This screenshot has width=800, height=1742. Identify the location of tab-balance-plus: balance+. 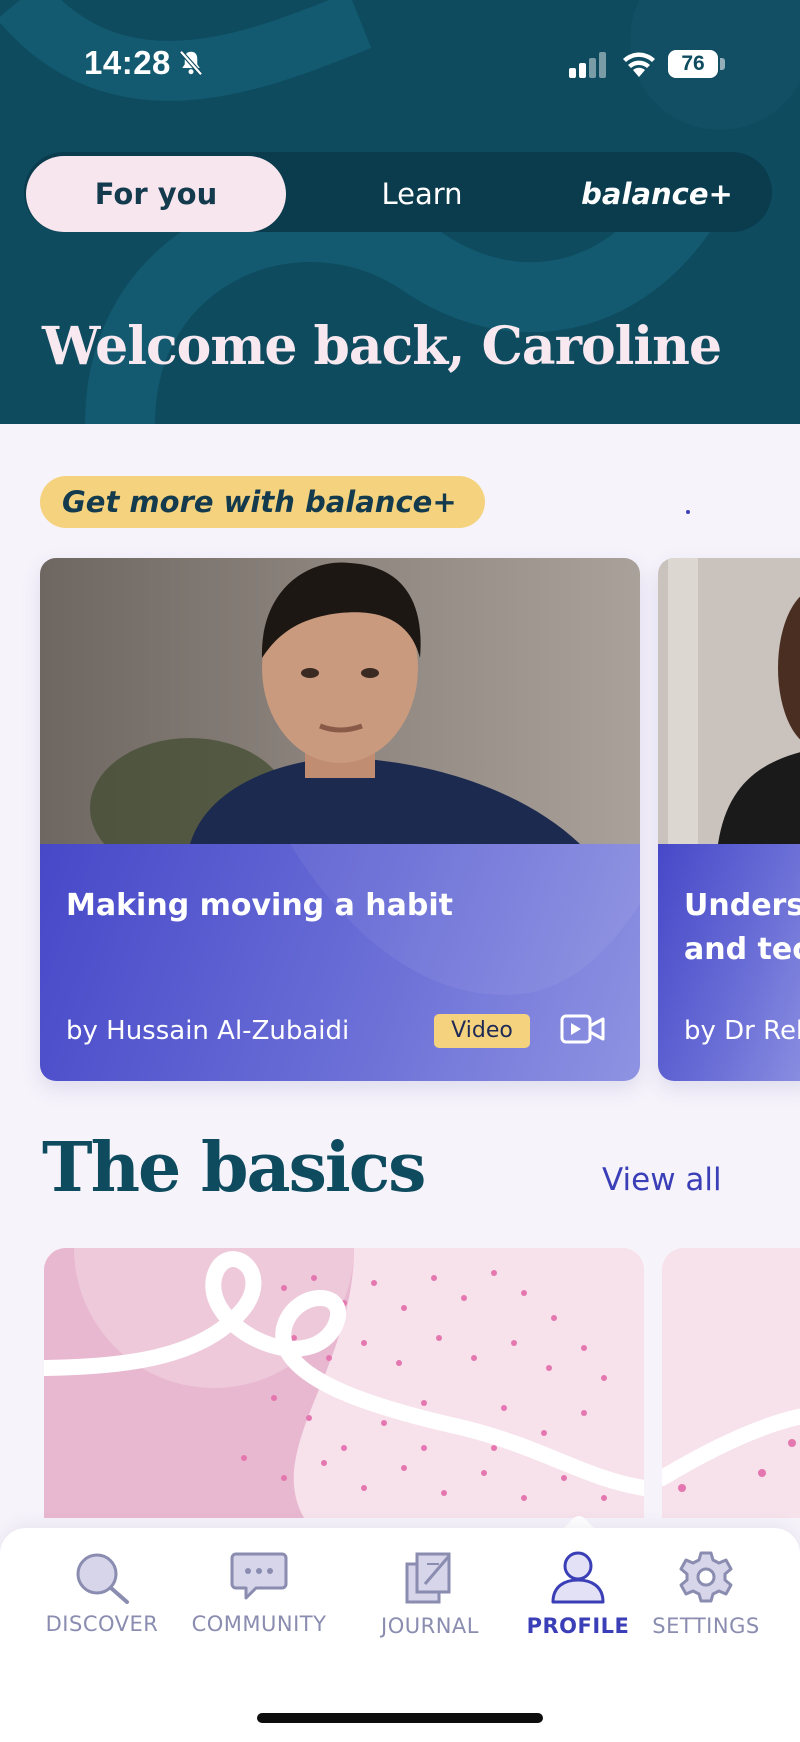
(657, 194).